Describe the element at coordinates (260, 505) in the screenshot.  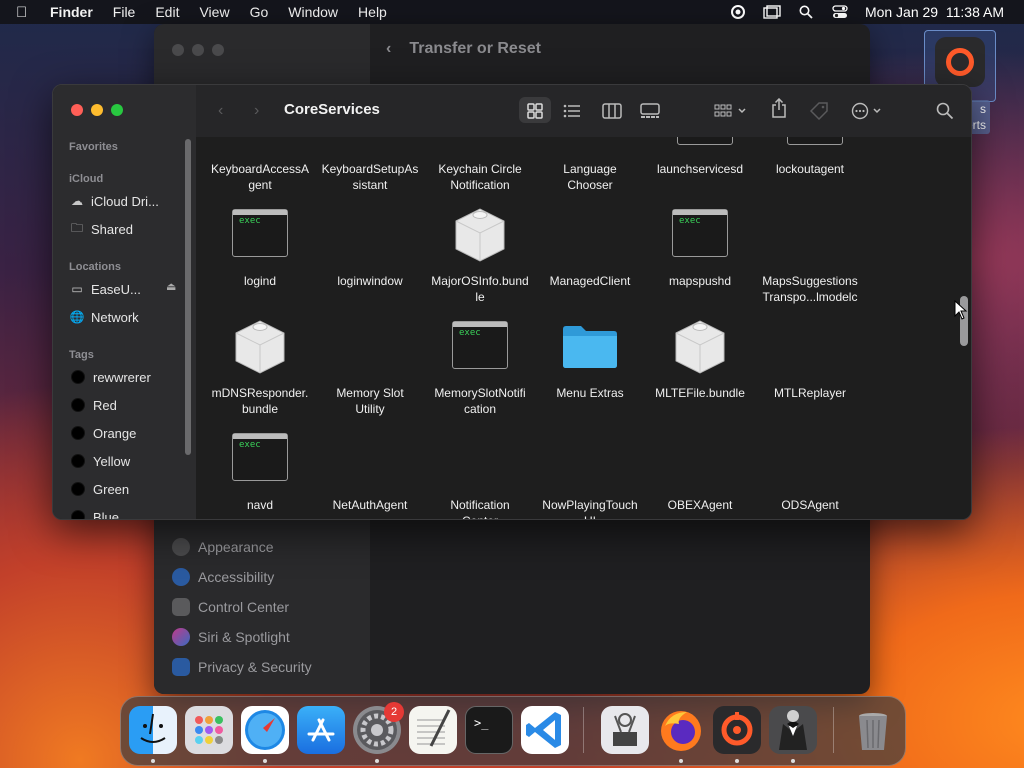
I see `file-item: navd` at that location.